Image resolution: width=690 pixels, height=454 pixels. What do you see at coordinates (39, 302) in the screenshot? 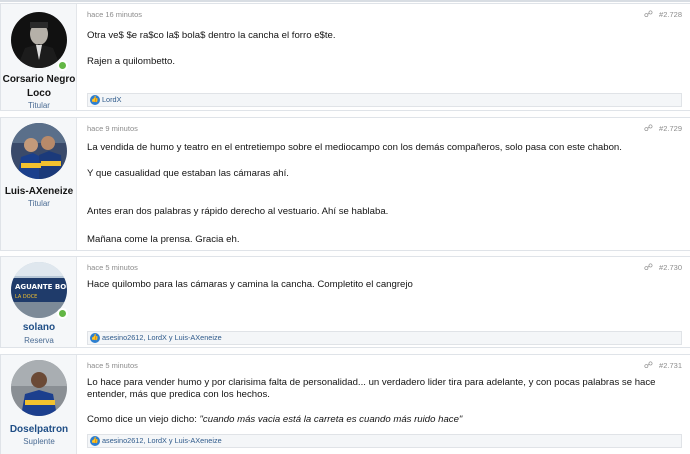
I see `user-panel: AGUANTE BOC LA DOCE solano Reserva` at bounding box center [39, 302].